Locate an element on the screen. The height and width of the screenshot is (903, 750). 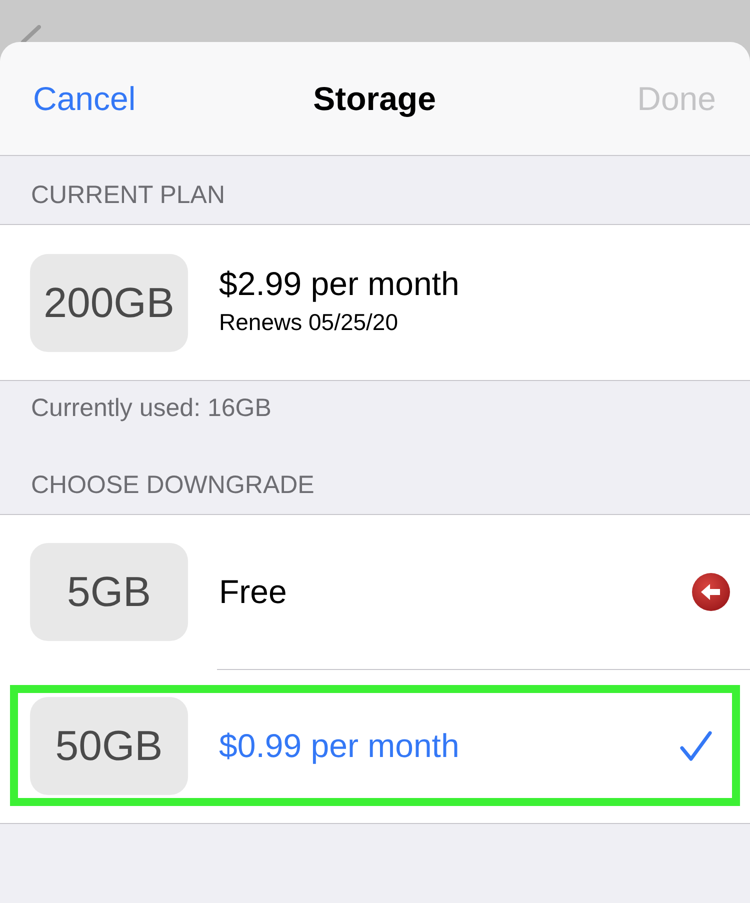
section-header: CURRENT PLAN is located at coordinates (128, 195).